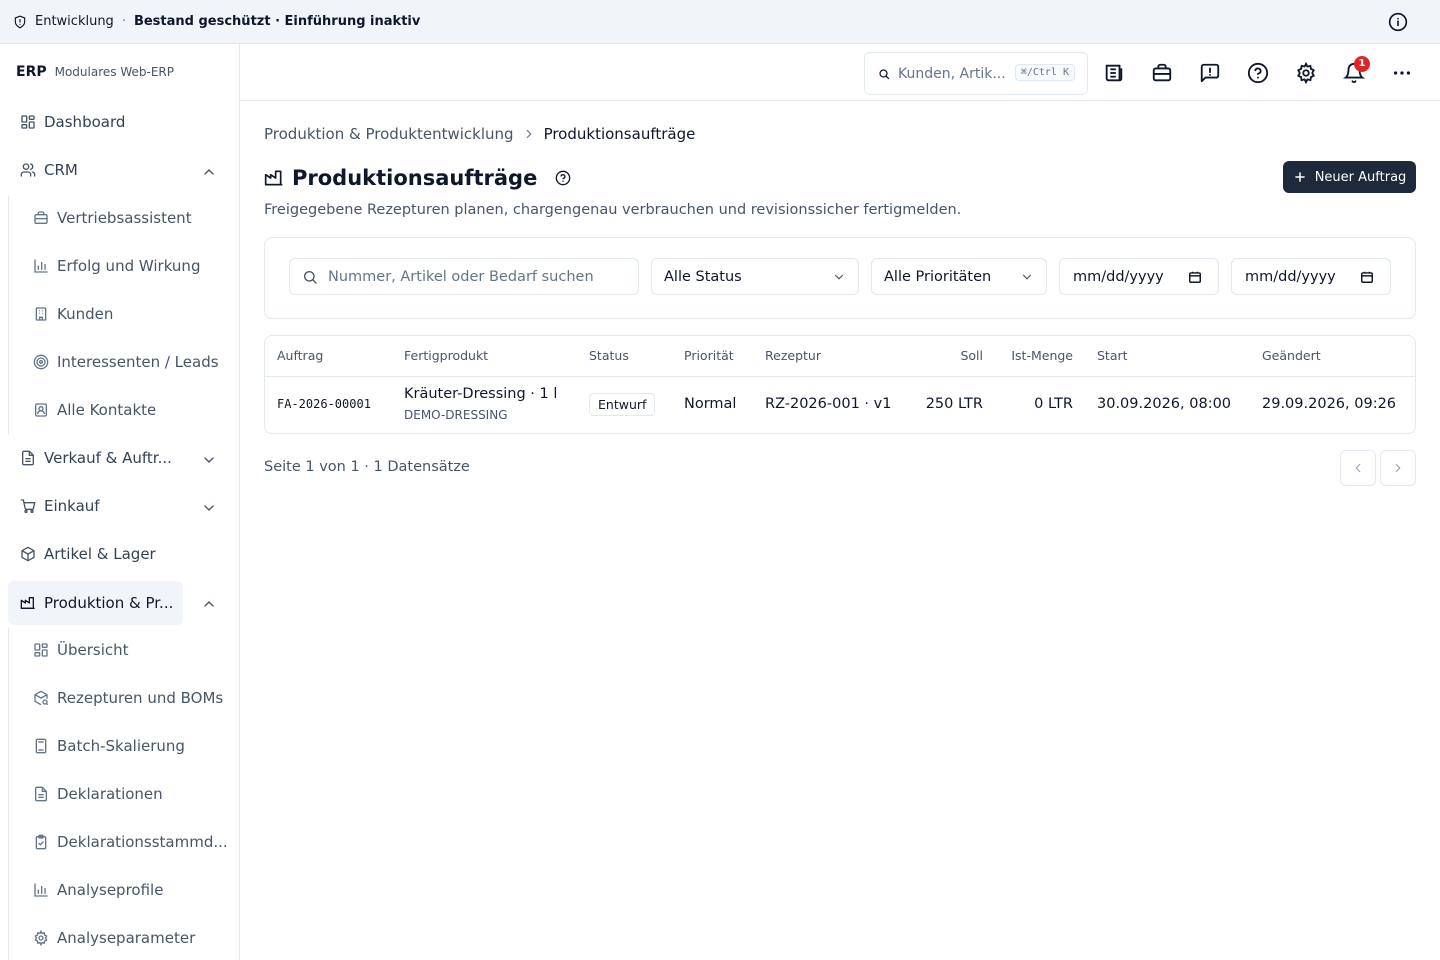 The height and width of the screenshot is (960, 1440). What do you see at coordinates (389, 134) in the screenshot?
I see `breadcrumb-parent: Produktion & Produktentwicklung` at bounding box center [389, 134].